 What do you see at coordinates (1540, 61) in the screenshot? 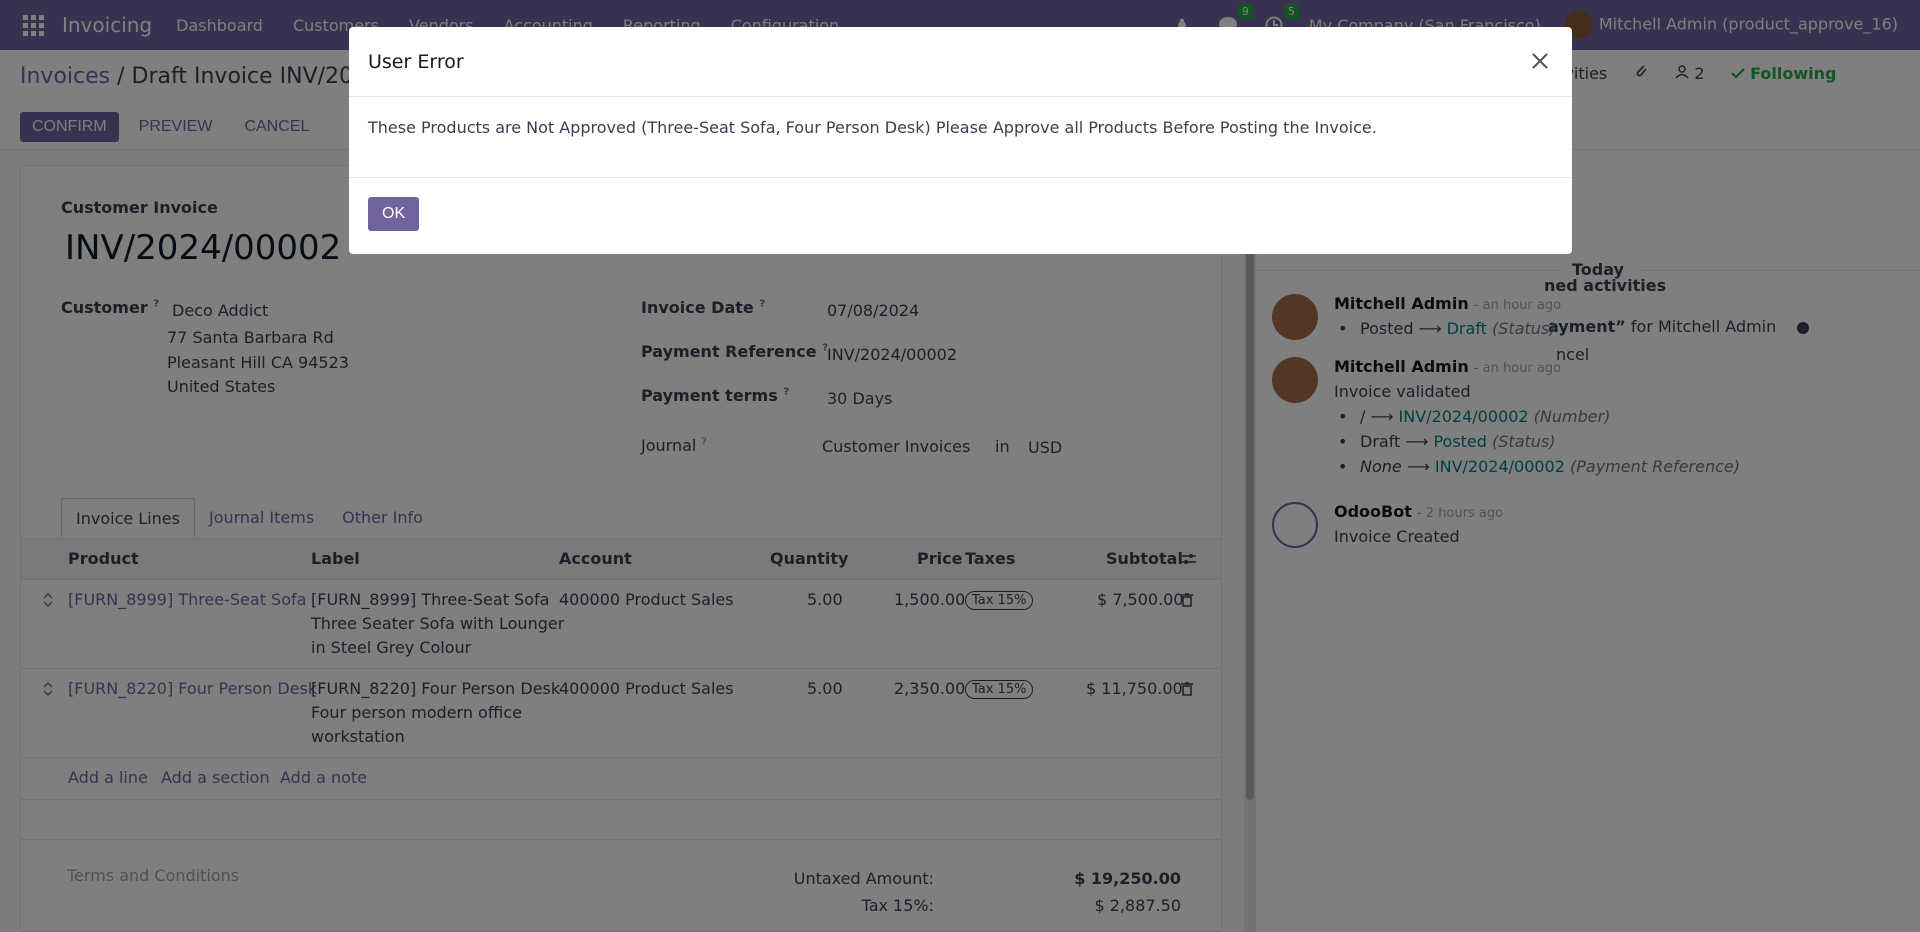
I see `close-icon` at bounding box center [1540, 61].